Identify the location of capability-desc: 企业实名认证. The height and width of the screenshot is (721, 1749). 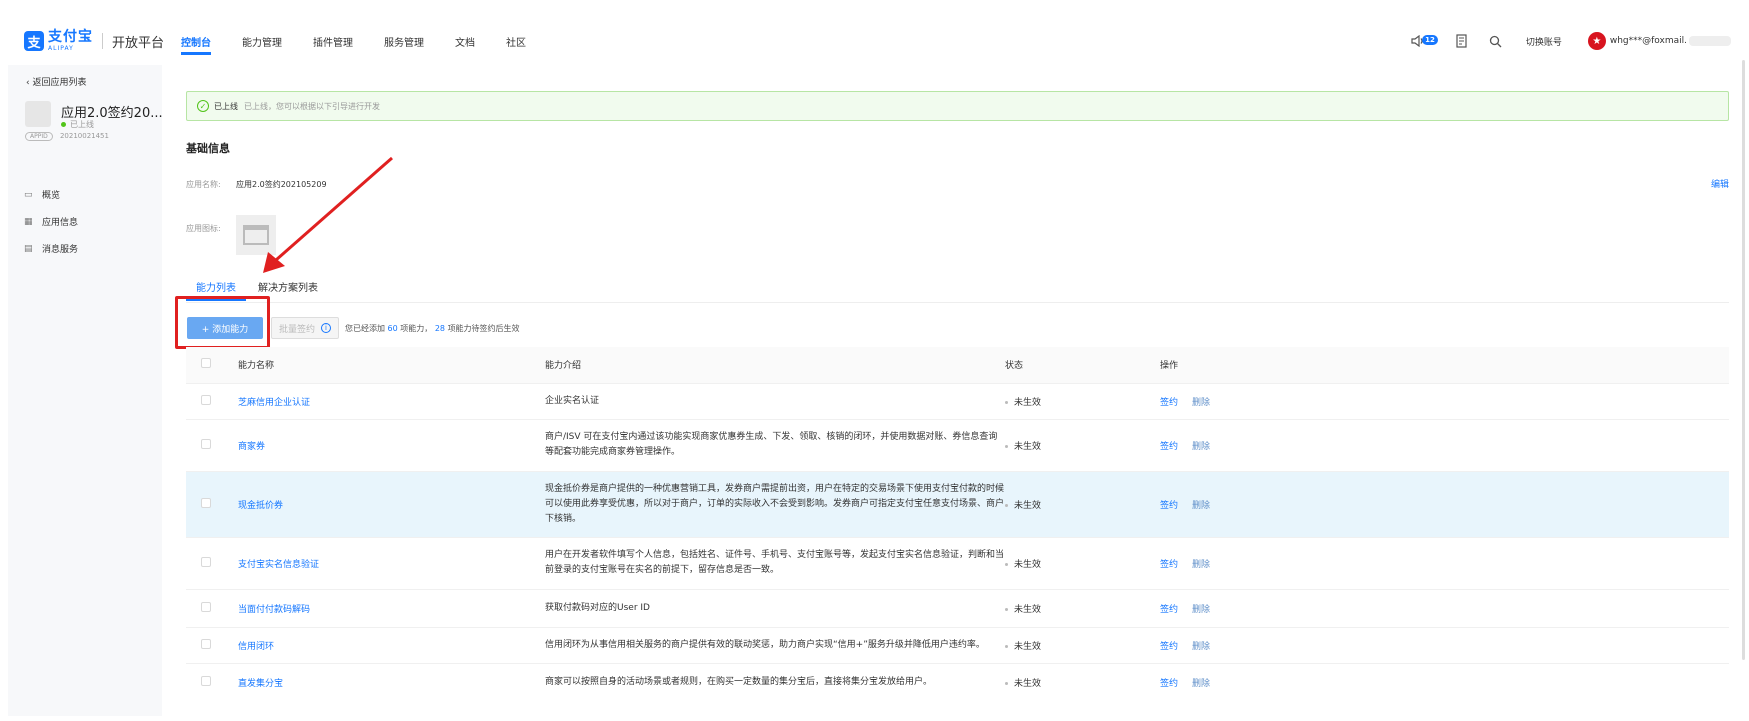
(775, 400).